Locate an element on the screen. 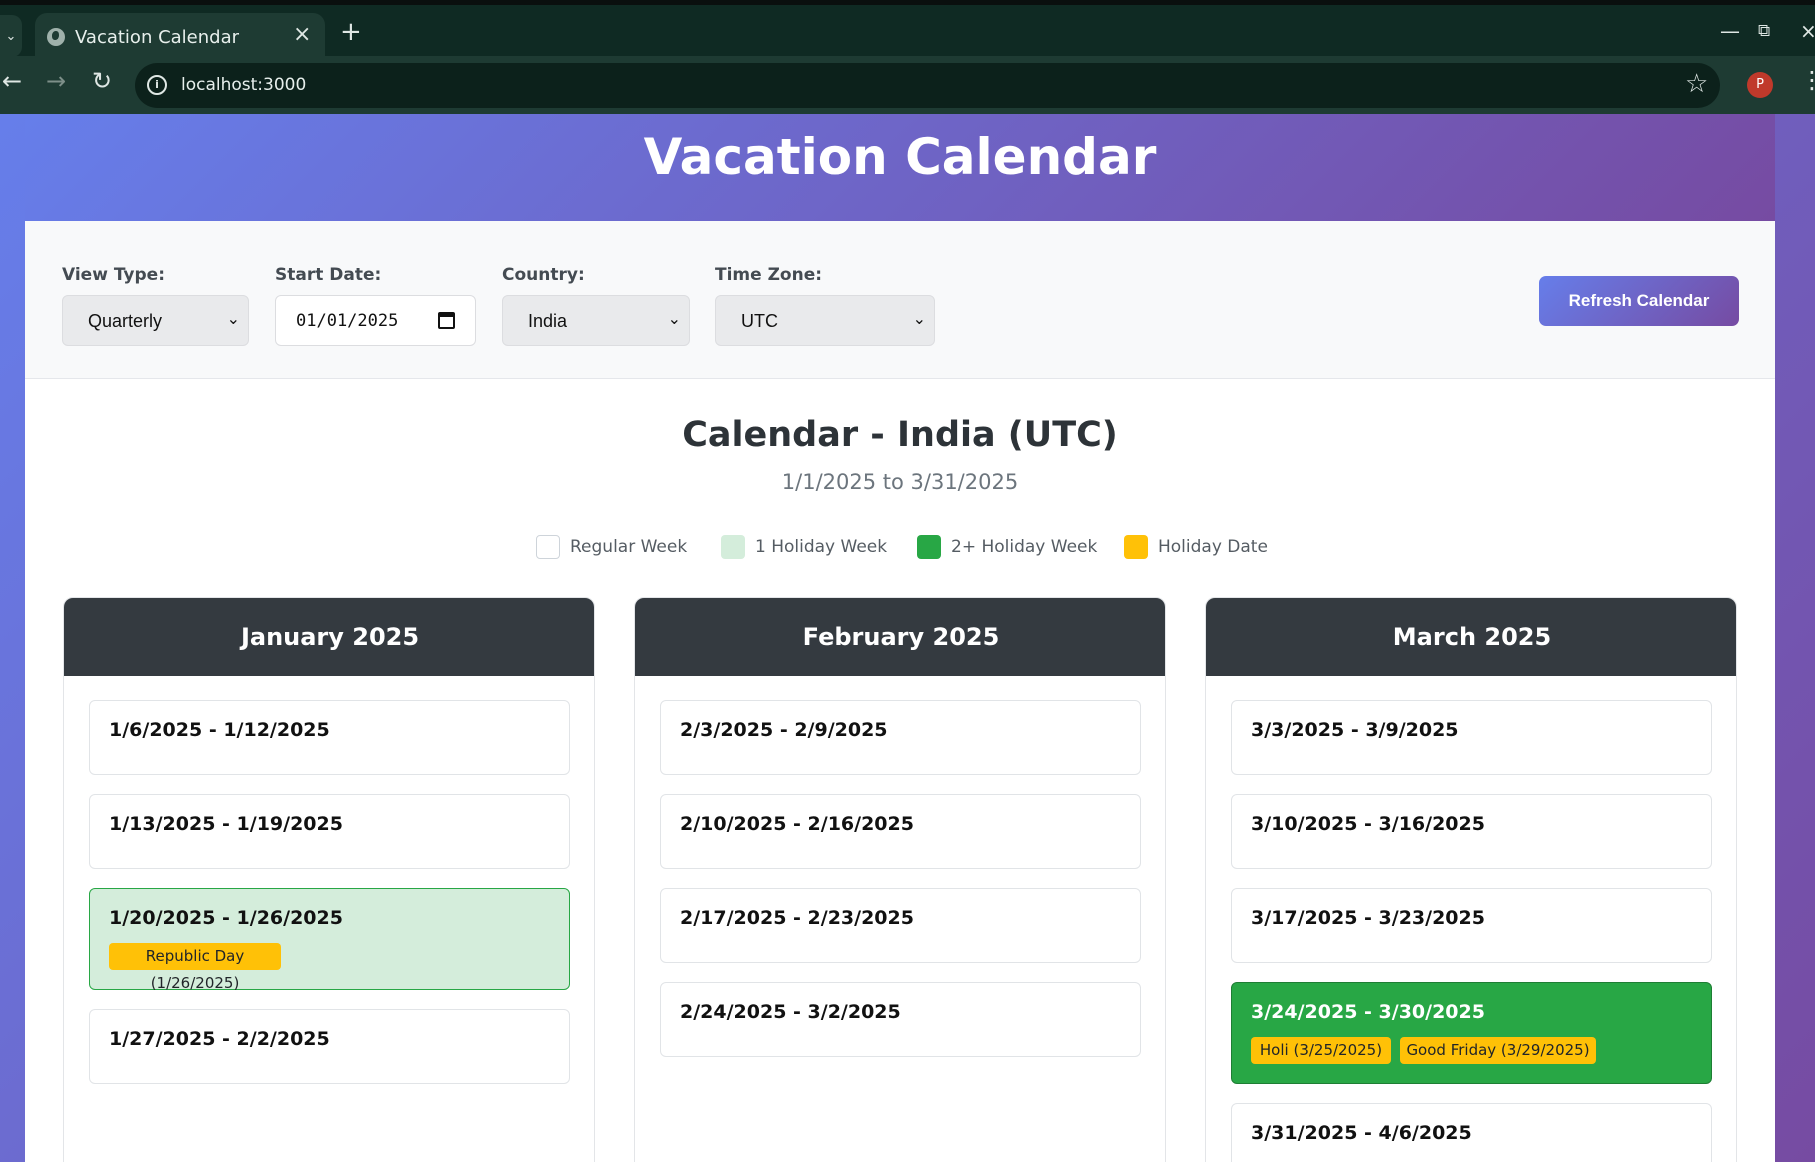  legend-holiday-date: Holiday Date is located at coordinates (1196, 547).